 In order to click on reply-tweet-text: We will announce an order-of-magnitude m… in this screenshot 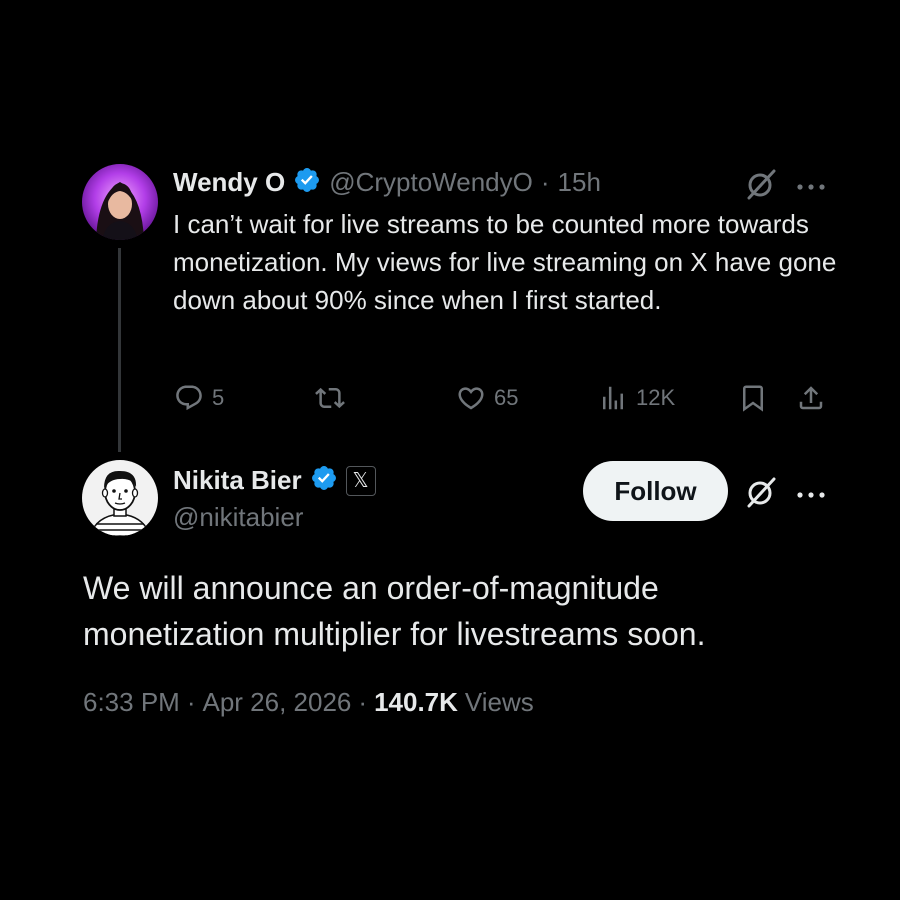, I will do `click(394, 611)`.